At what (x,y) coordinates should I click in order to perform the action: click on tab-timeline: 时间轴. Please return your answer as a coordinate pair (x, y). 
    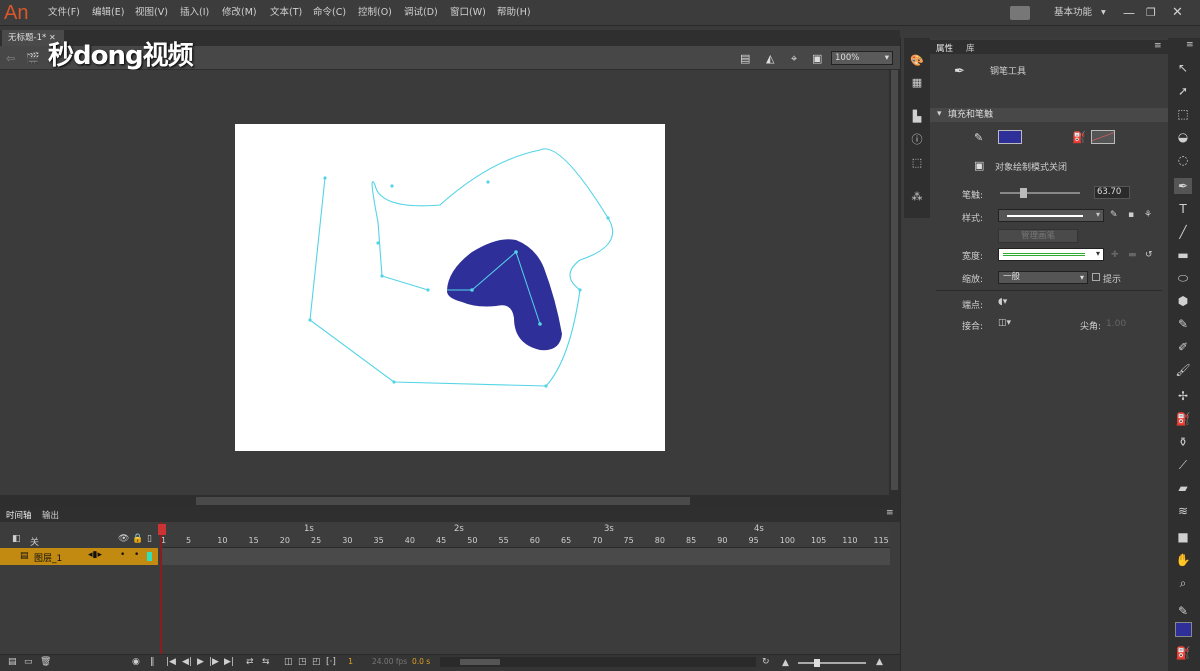
    Looking at the image, I should click on (19, 515).